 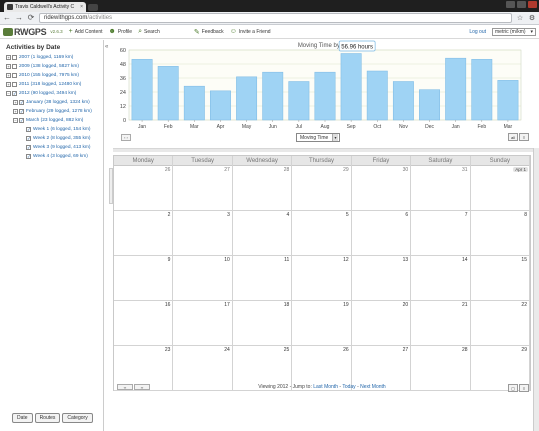 I want to click on calendar-day-cell: 6, so click(x=381, y=233).